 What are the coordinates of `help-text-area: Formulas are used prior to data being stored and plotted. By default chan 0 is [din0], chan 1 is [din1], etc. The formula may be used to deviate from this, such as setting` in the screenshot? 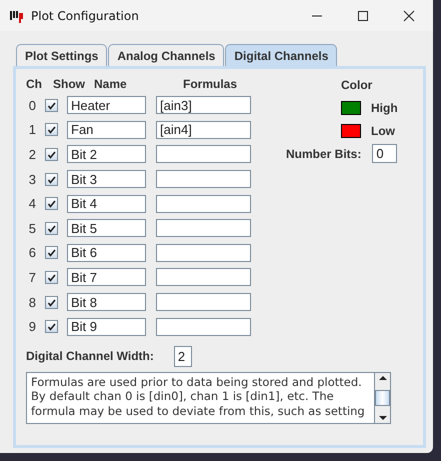 It's located at (208, 398).